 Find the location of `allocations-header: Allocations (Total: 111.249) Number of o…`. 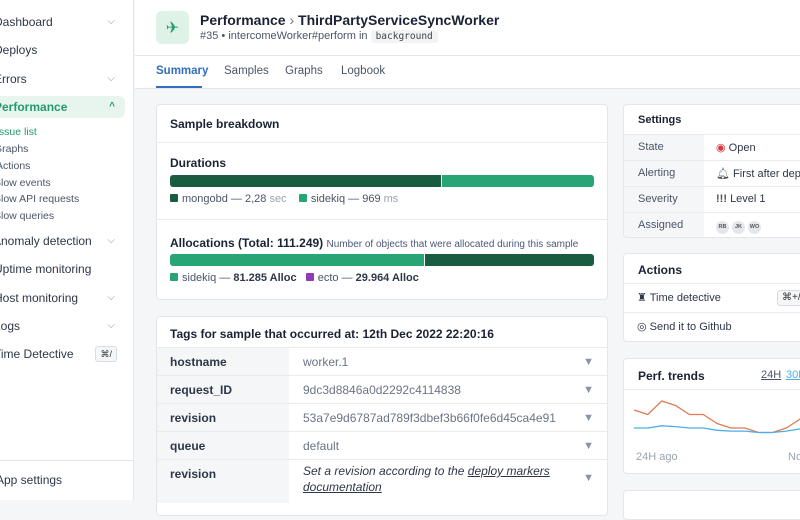

allocations-header: Allocations (Total: 111.249) Number of o… is located at coordinates (374, 243).